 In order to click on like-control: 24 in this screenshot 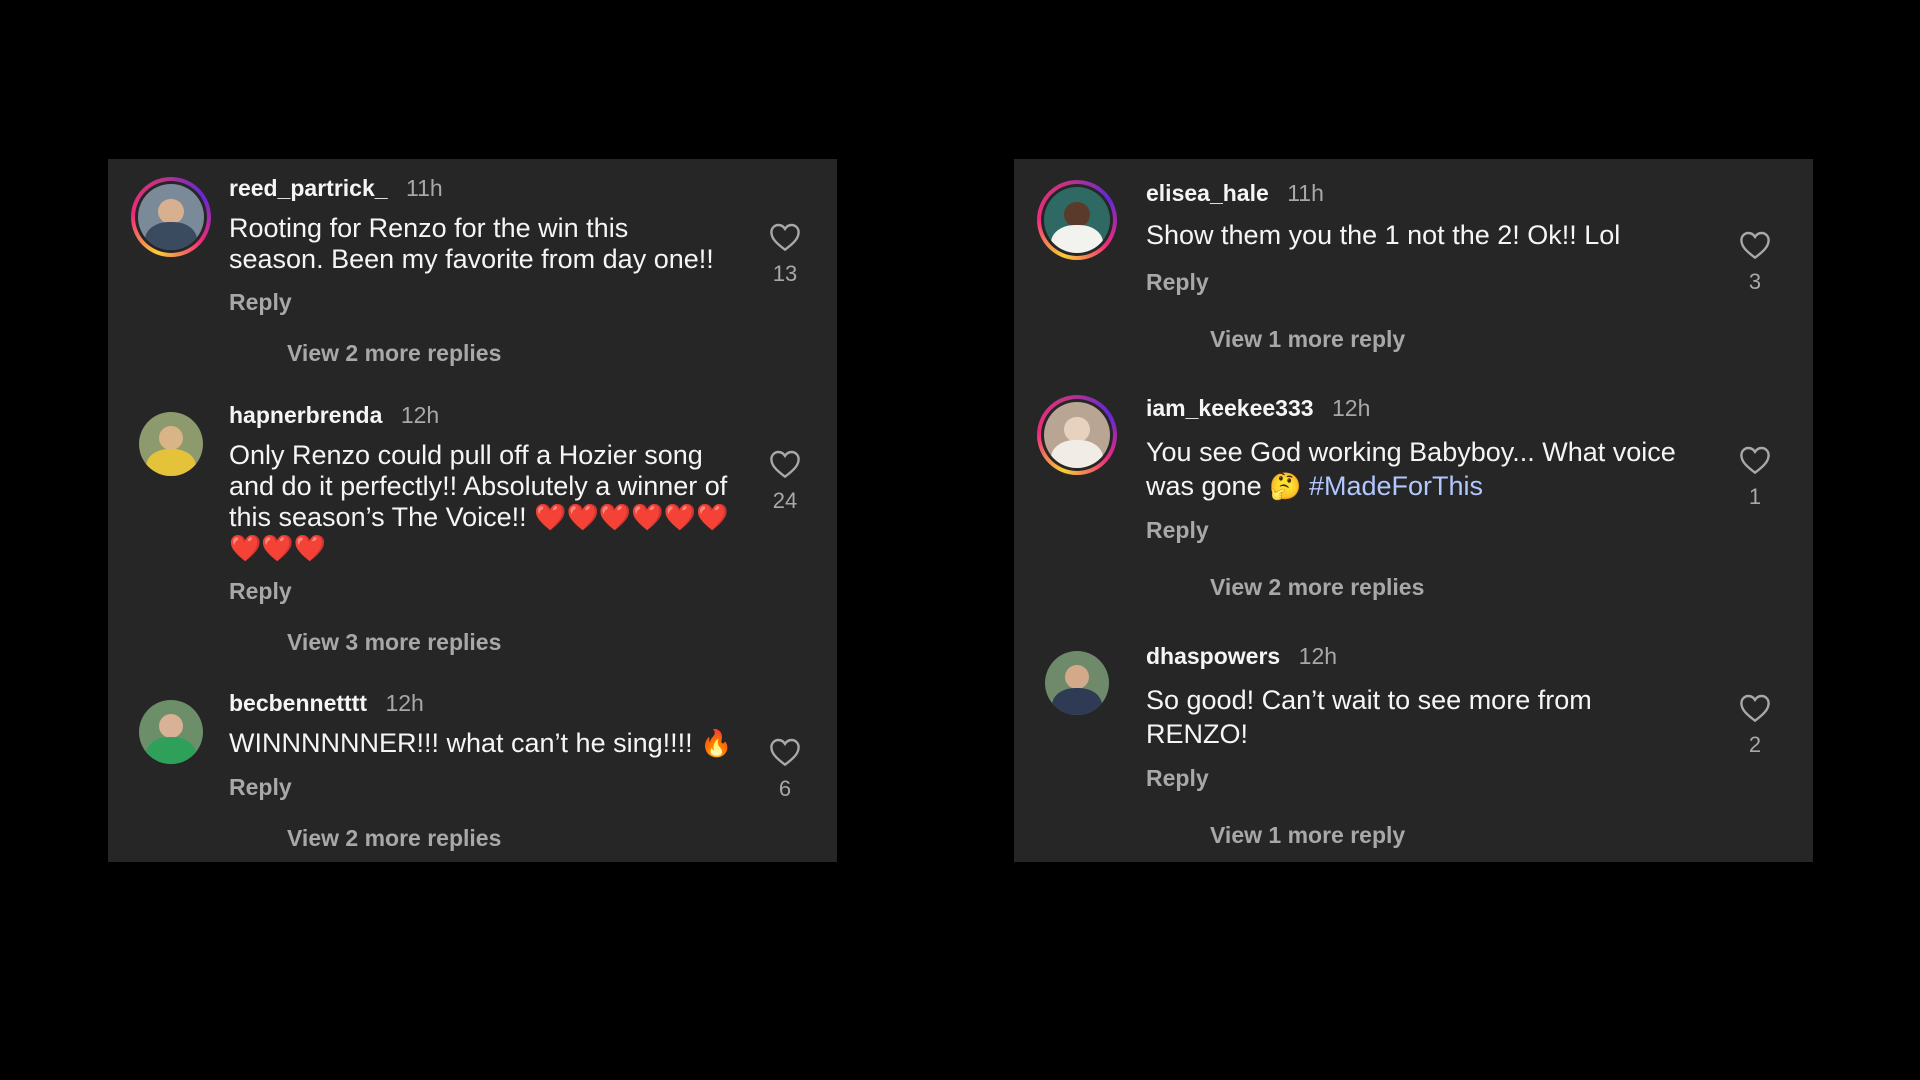, I will do `click(785, 481)`.